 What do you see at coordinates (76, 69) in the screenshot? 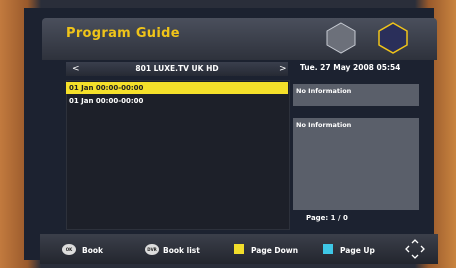
I see `prev-channel-icon: <` at bounding box center [76, 69].